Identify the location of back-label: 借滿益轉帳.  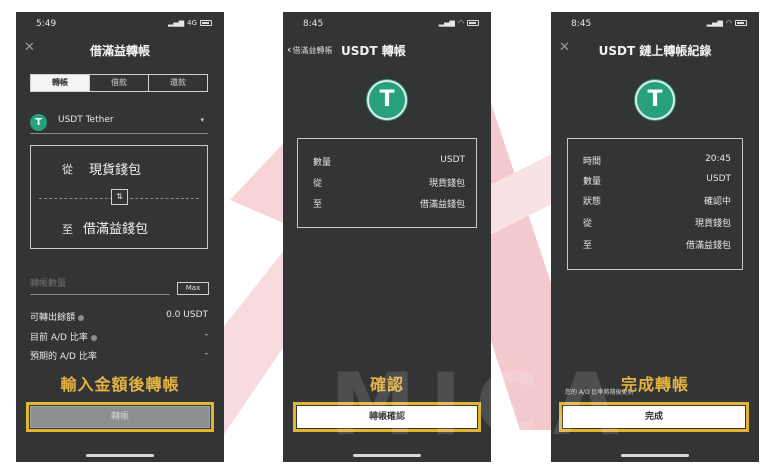
(312, 50).